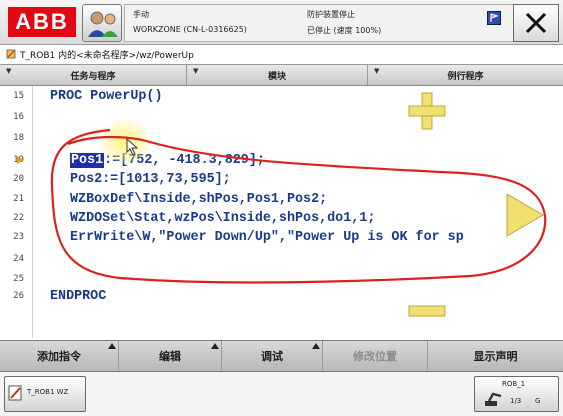 This screenshot has width=563, height=416. I want to click on tab-tasks-programs: ▼ 任务与程序, so click(93, 75).